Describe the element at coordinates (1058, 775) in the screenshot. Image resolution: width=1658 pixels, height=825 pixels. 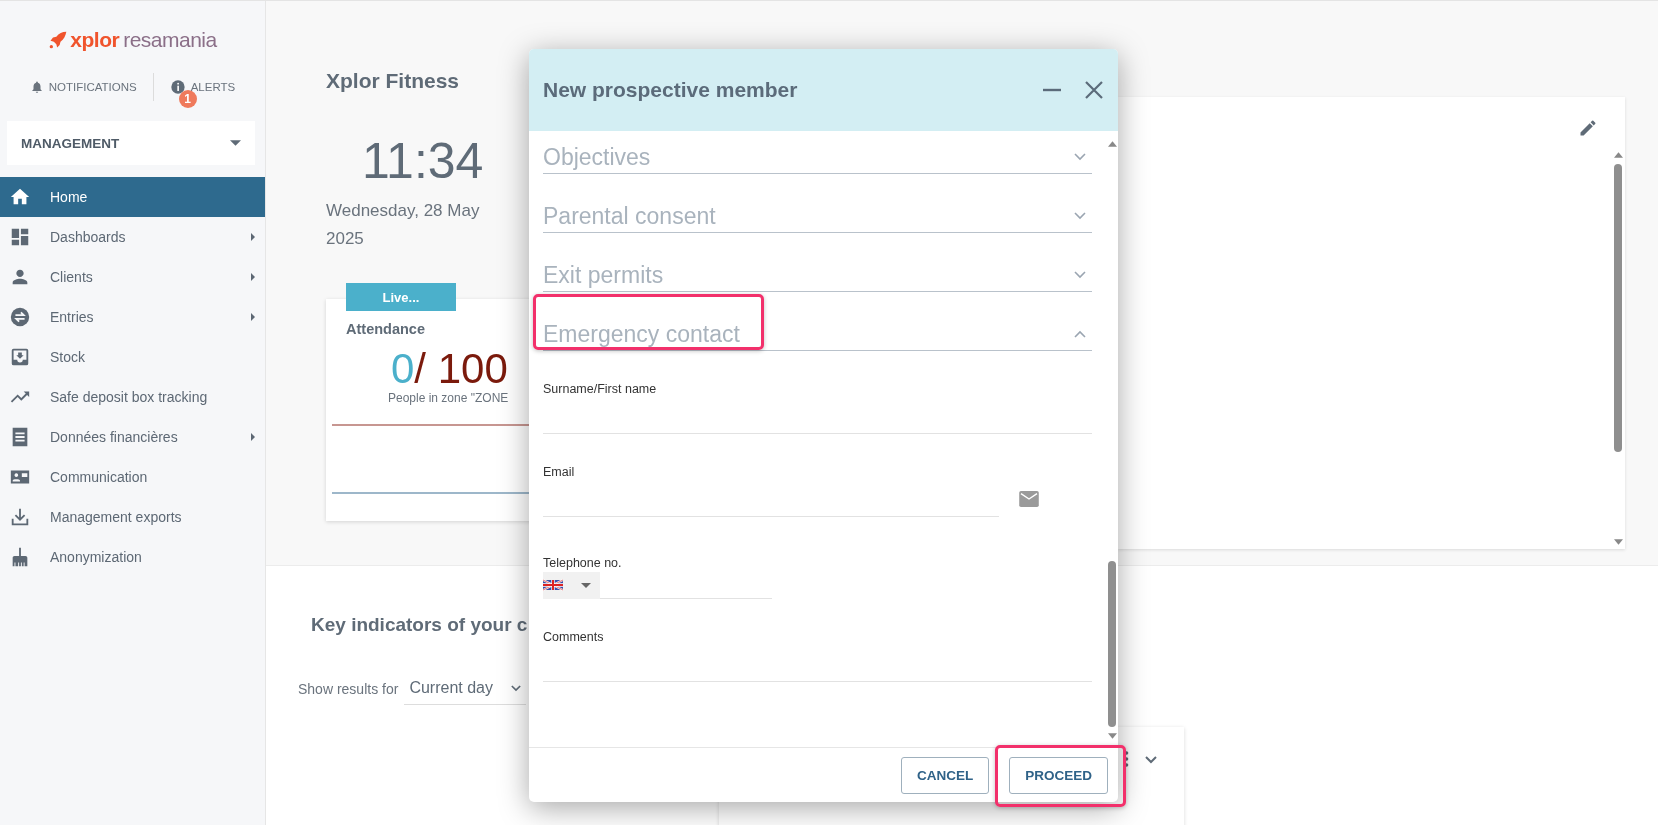
I see `proceed-button: PROCEED` at that location.